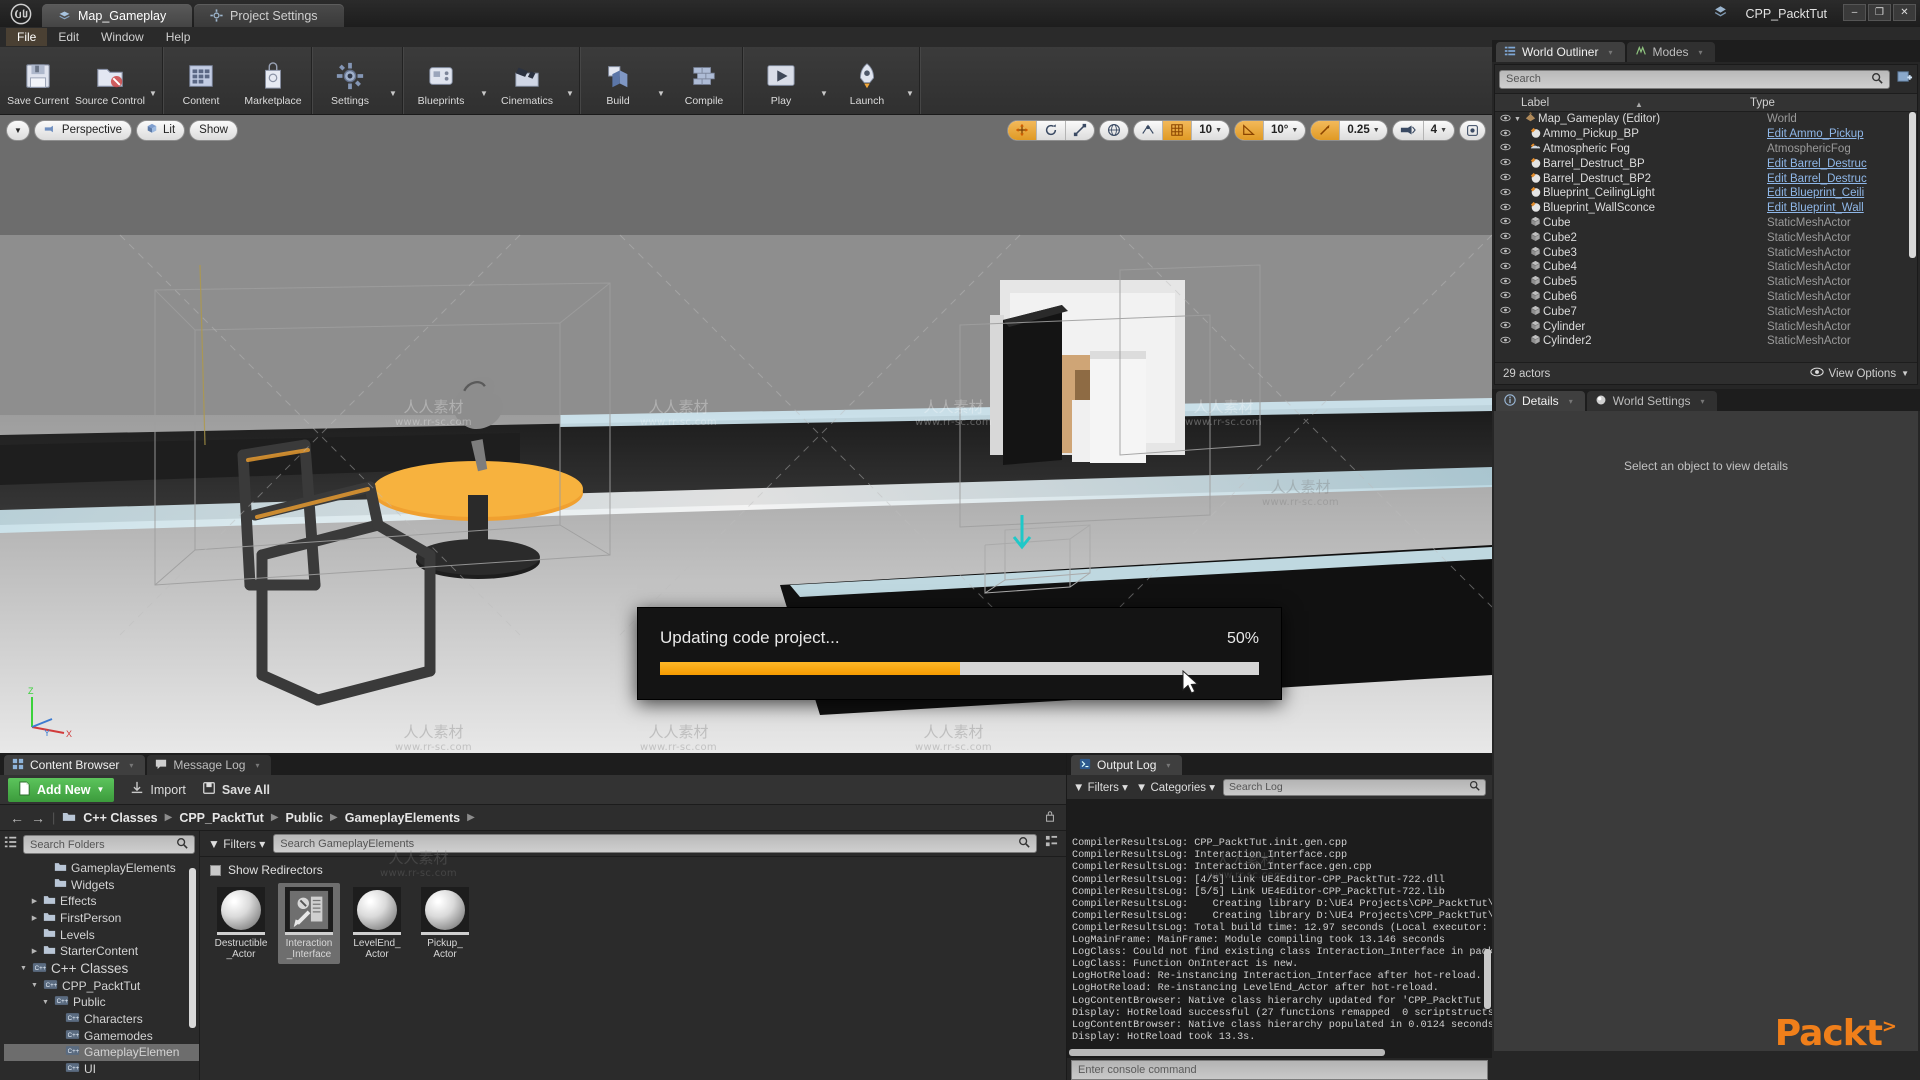 Image resolution: width=1920 pixels, height=1080 pixels. I want to click on window-tab-project-settings: Project Settings, so click(269, 15).